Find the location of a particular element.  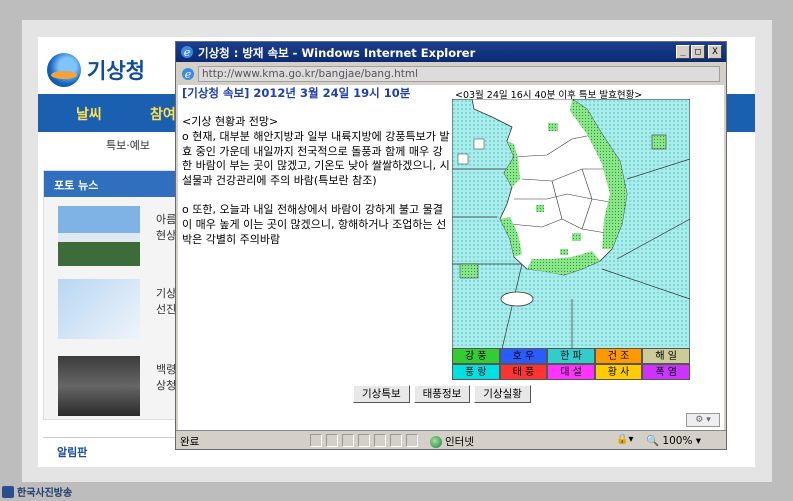

ie-logo-icon: e is located at coordinates (187, 52).